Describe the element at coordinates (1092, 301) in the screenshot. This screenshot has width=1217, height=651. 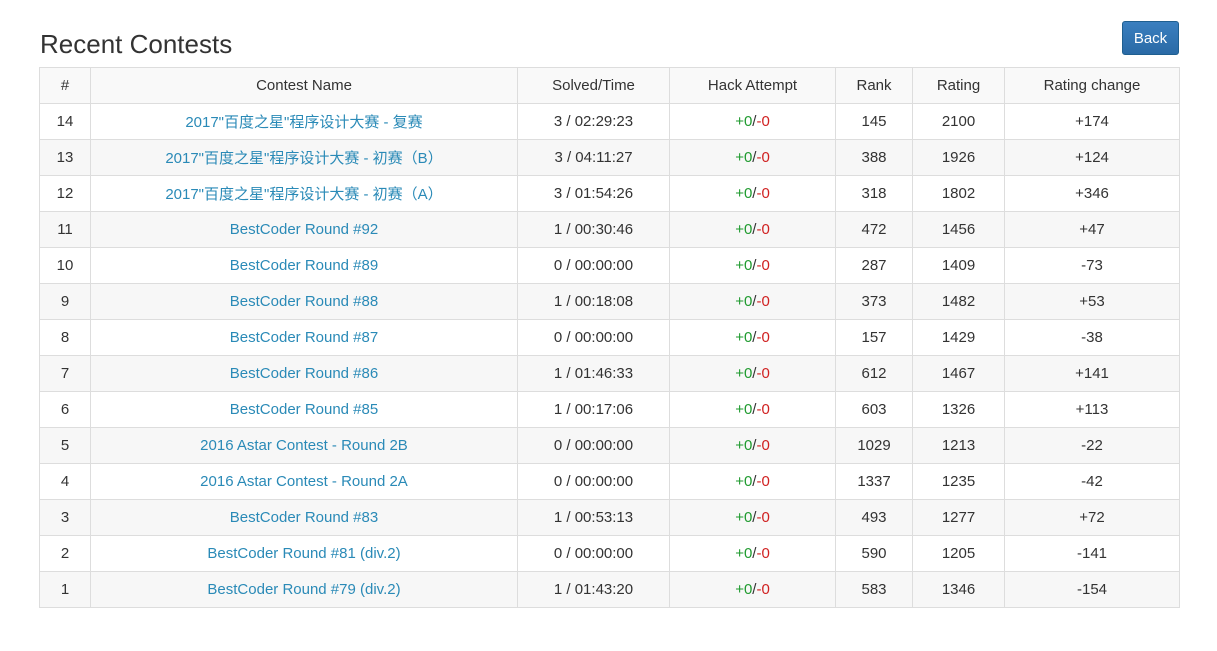
I see `rating-change-cell: +53` at that location.